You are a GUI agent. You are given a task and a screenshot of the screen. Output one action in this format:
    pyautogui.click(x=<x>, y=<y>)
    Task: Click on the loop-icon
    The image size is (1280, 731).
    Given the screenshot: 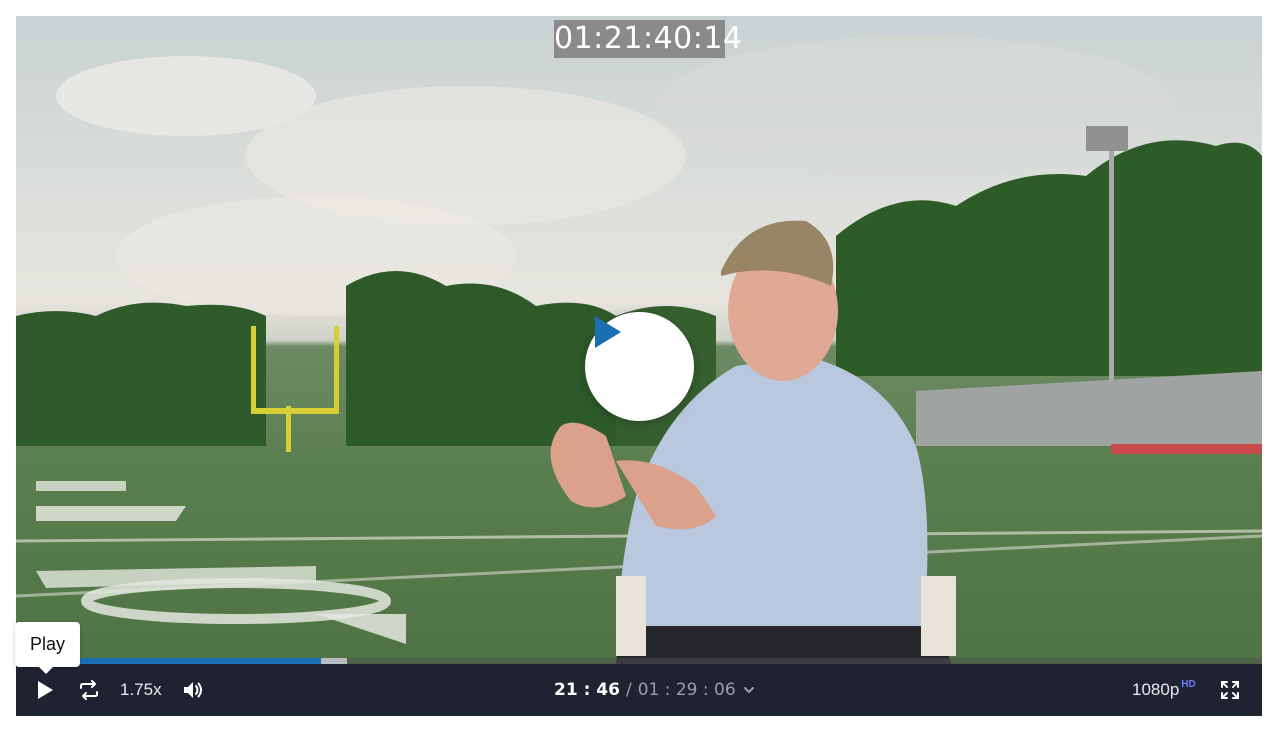 What is the action you would take?
    pyautogui.click(x=89, y=690)
    